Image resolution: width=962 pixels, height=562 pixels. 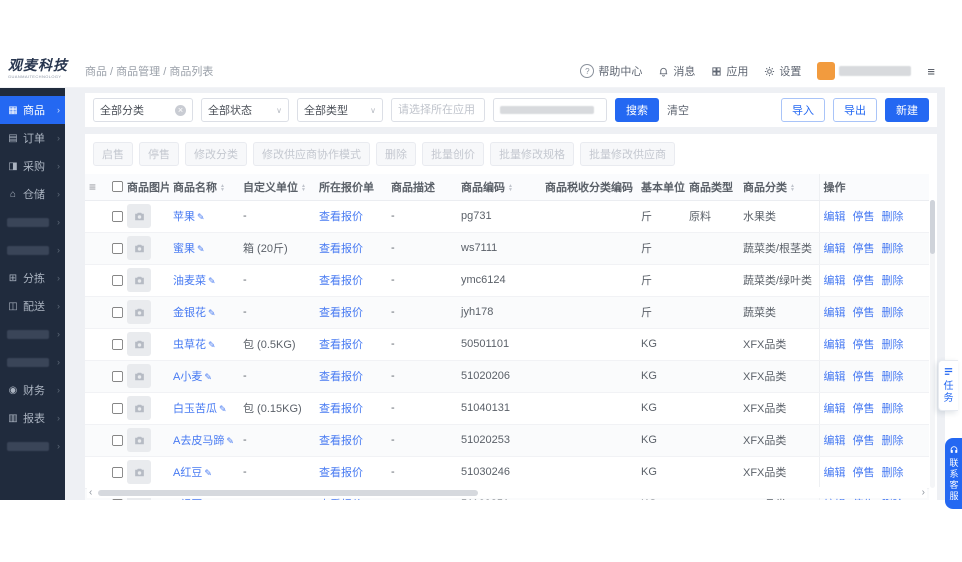 I want to click on product-name-link: 虫草花, so click(x=189, y=345).